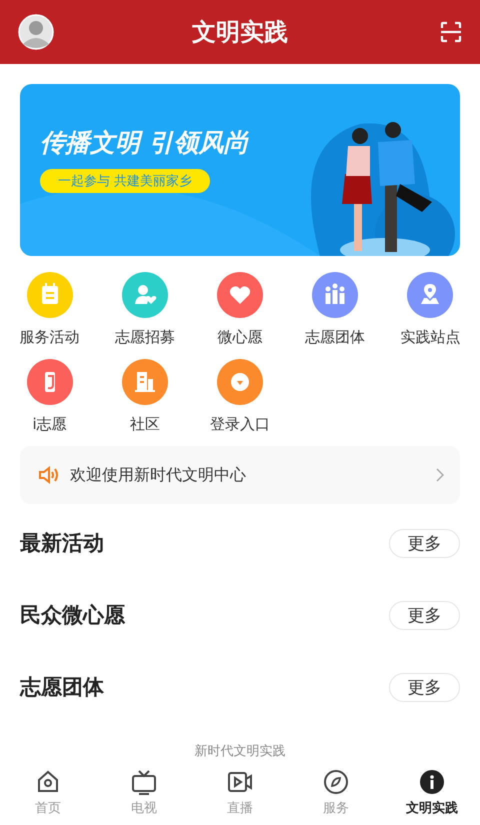 Image resolution: width=480 pixels, height=825 pixels. What do you see at coordinates (432, 782) in the screenshot?
I see `info-icon` at bounding box center [432, 782].